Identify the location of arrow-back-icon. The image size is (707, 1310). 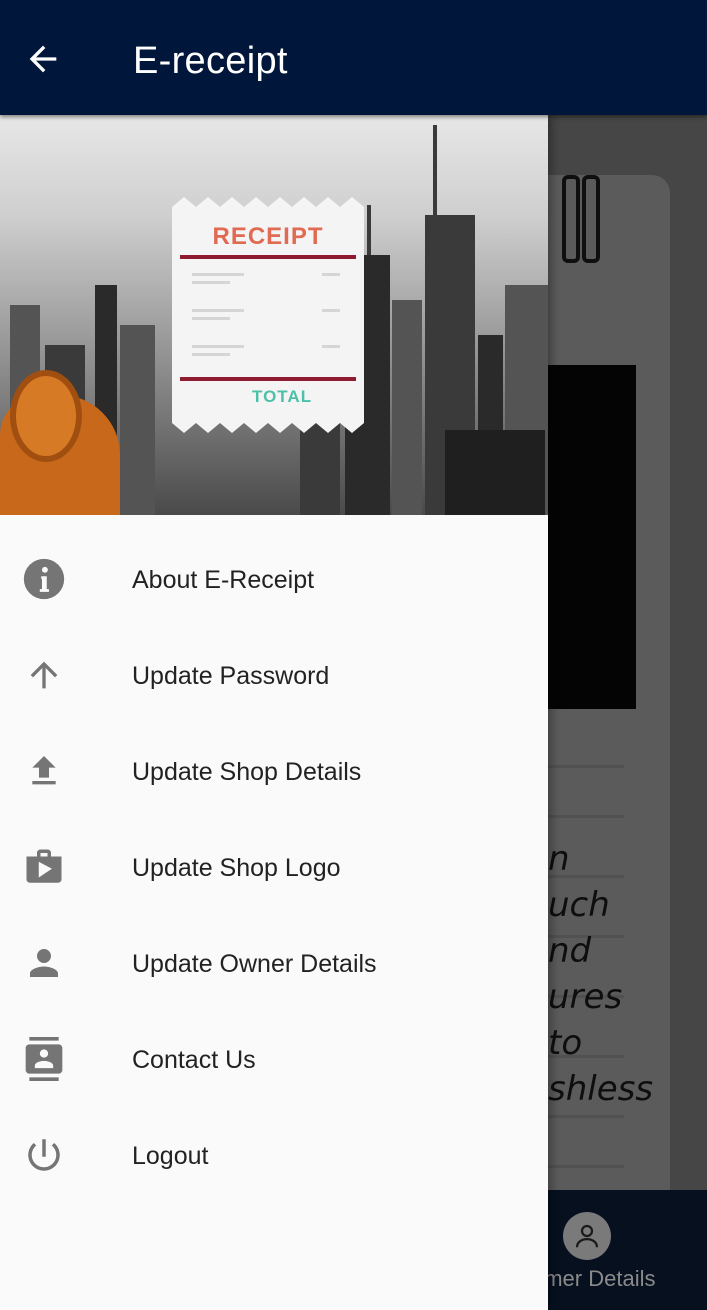
(43, 59).